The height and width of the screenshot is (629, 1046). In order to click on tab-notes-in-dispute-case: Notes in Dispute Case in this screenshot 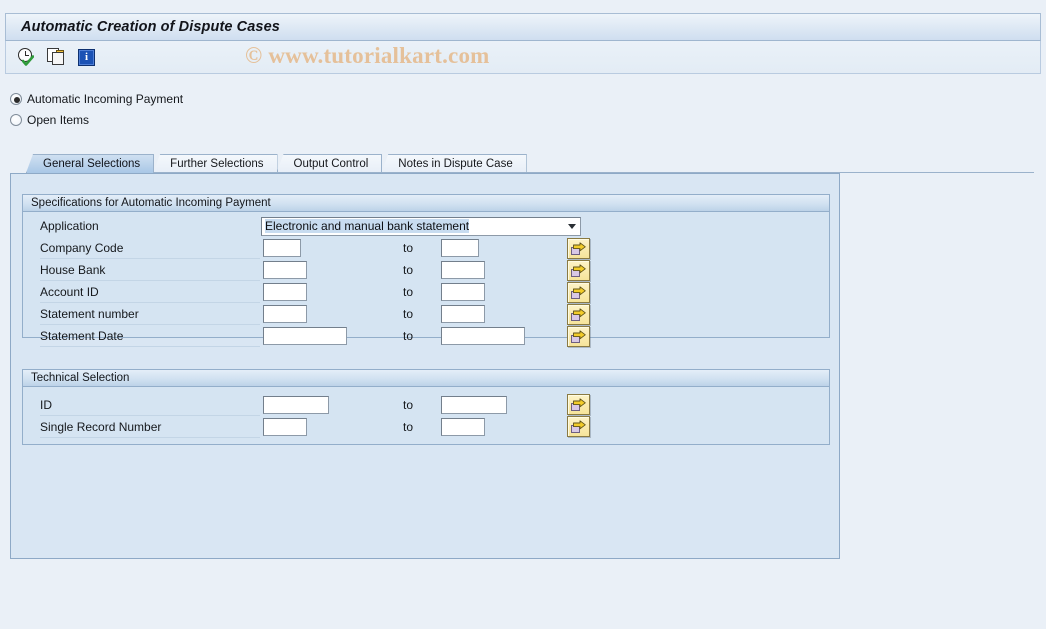, I will do `click(454, 163)`.